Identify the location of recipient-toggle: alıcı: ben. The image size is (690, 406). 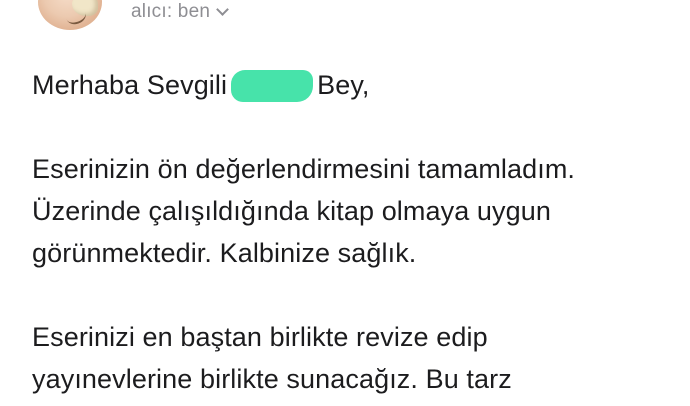
(180, 12).